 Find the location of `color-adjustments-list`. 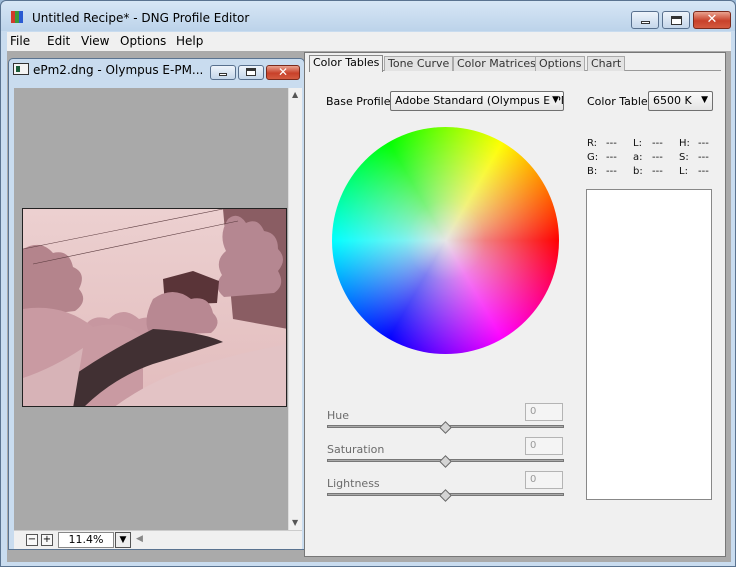

color-adjustments-list is located at coordinates (649, 344).